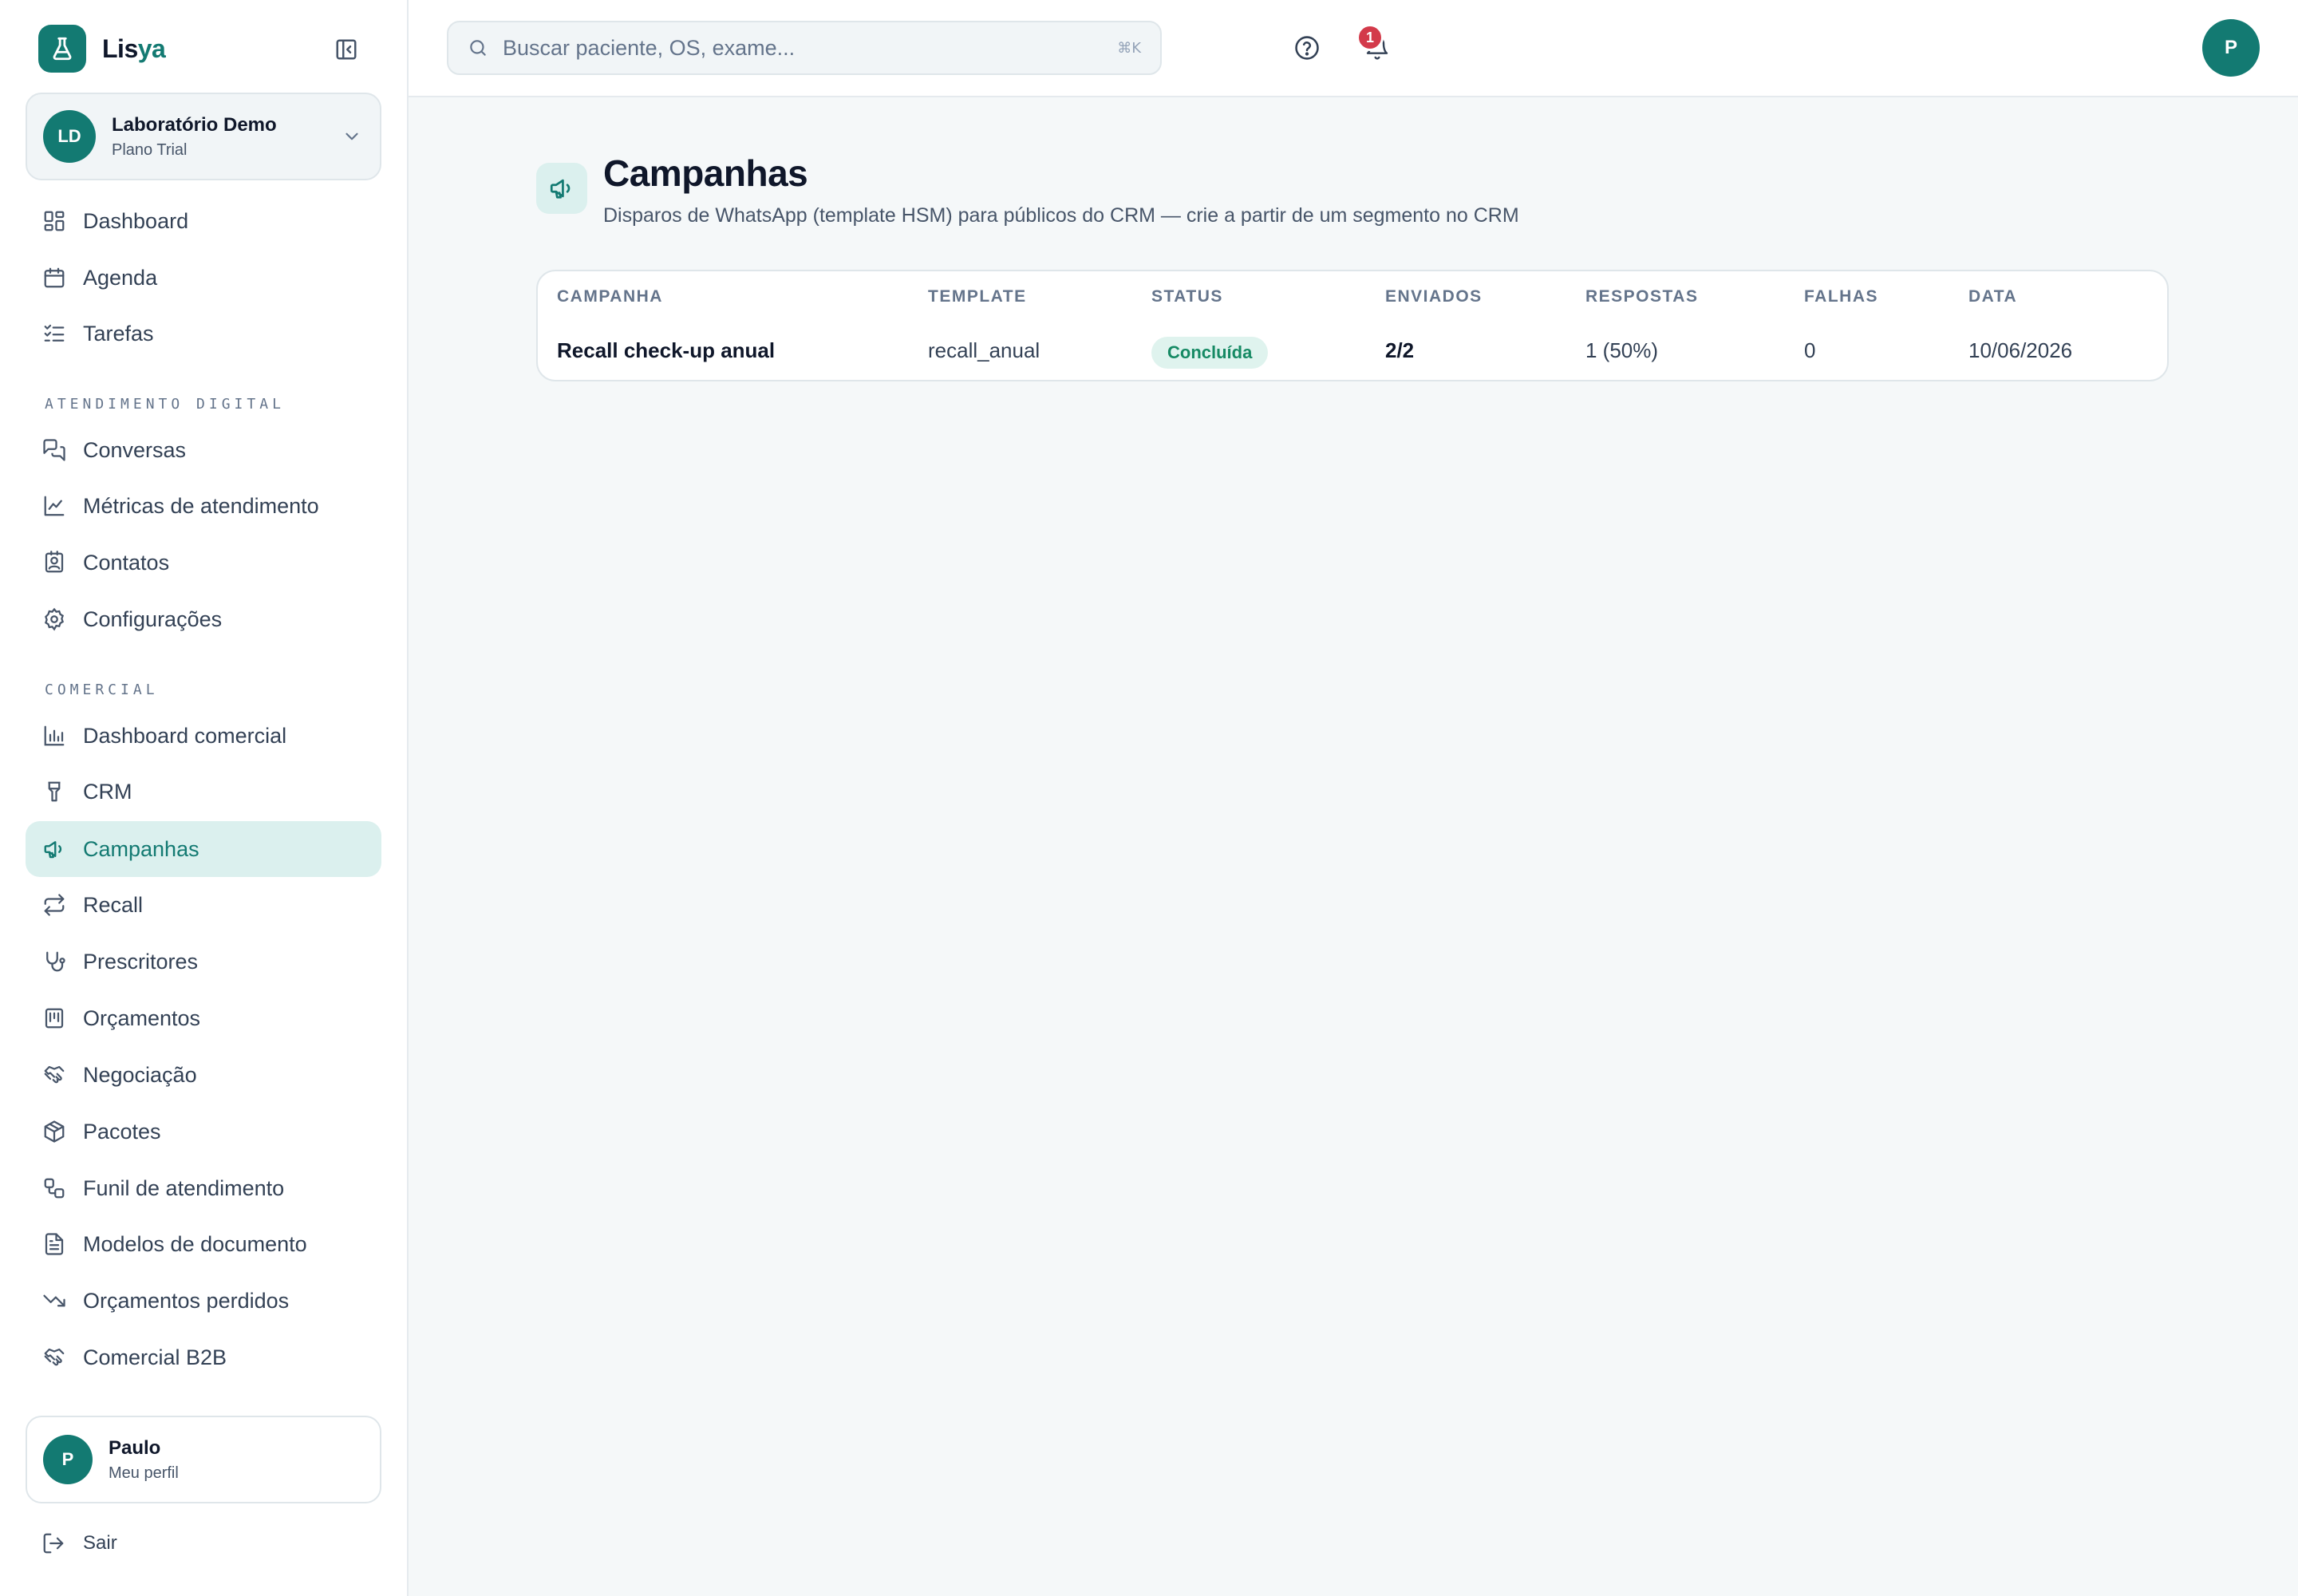 The width and height of the screenshot is (2298, 1596). I want to click on column-header-falhas: FALHAS, so click(1841, 296).